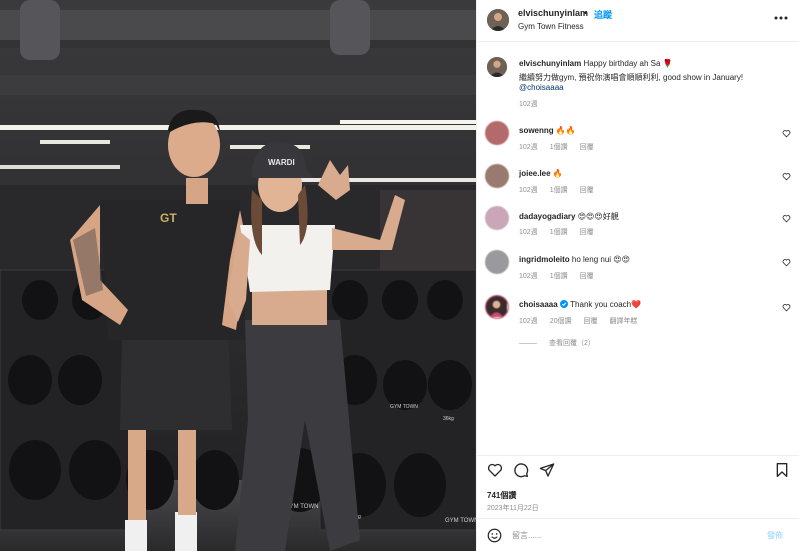  Describe the element at coordinates (638, 21) in the screenshot. I see `post-header: elvischunyinlam • 追蹤 Gym Town Fitness` at that location.